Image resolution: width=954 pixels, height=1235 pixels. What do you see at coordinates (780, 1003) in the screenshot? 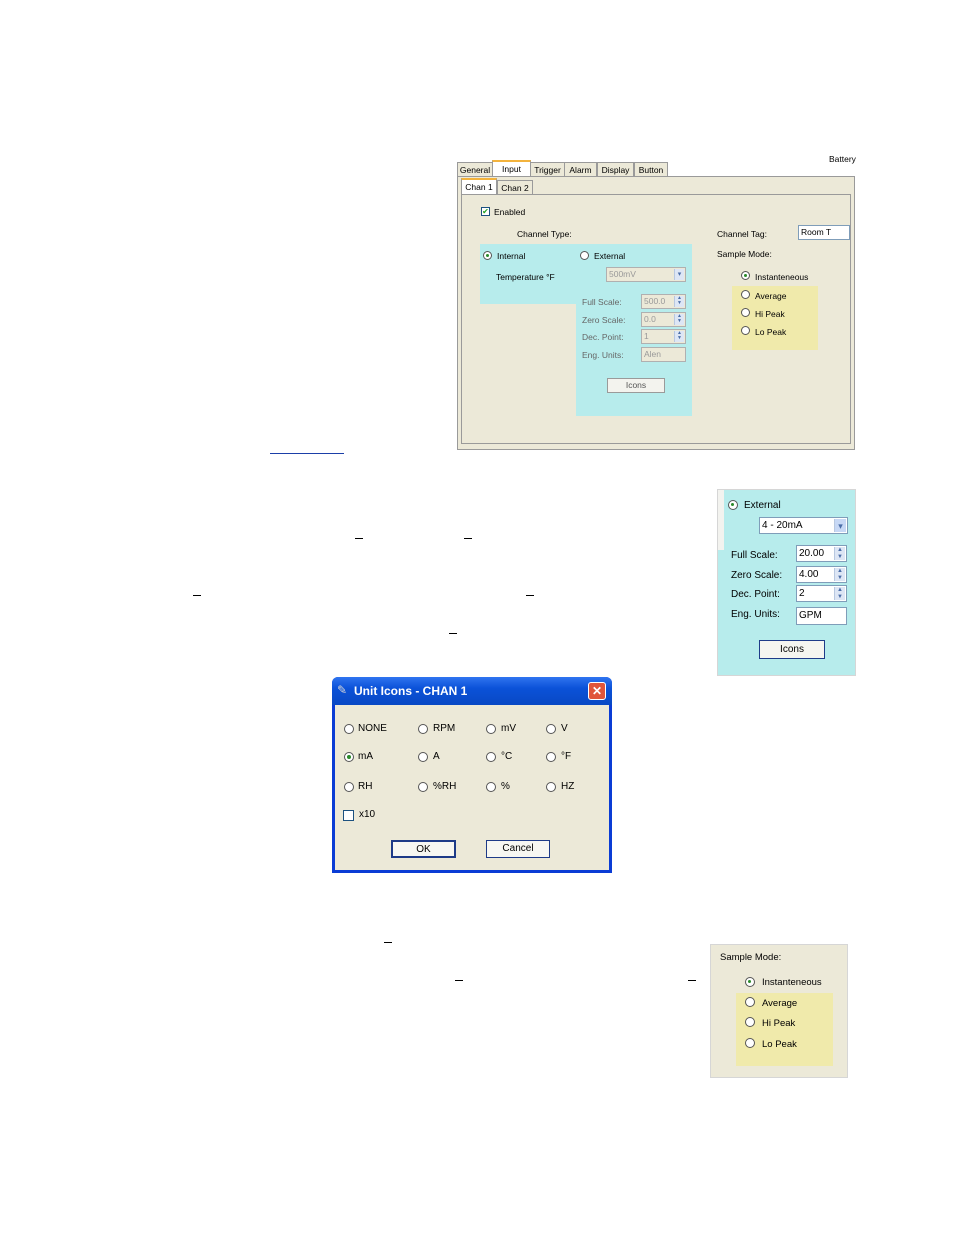
I see `sample-mode-average-label: Average` at bounding box center [780, 1003].